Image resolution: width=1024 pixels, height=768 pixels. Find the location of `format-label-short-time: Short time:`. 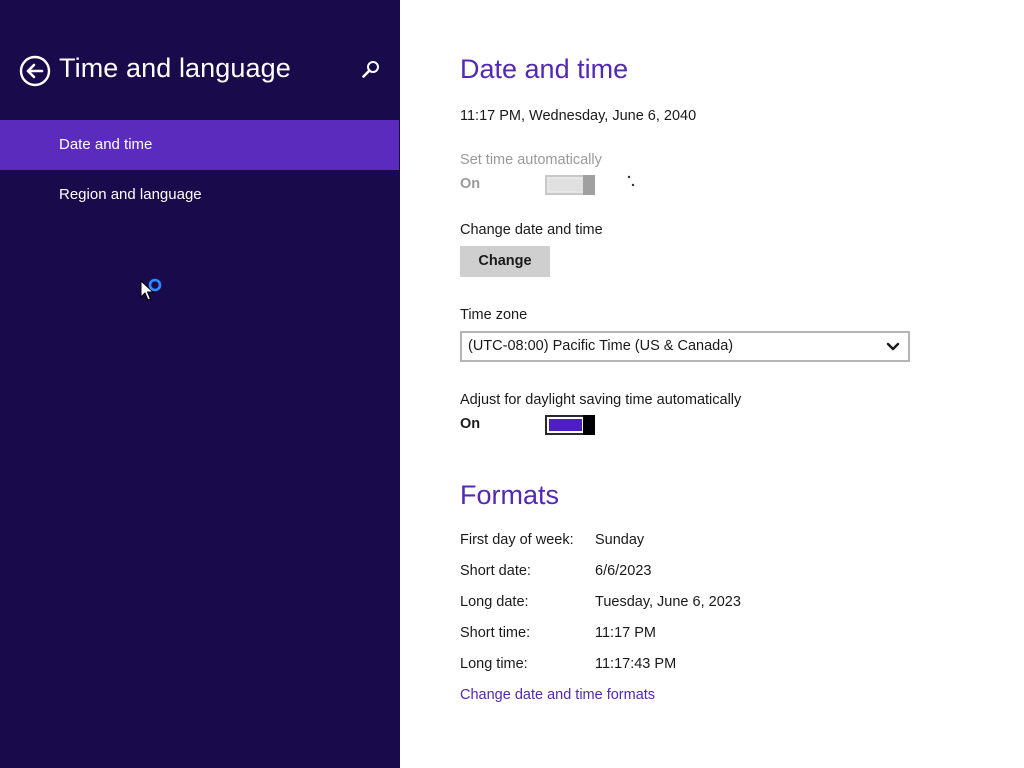

format-label-short-time: Short time: is located at coordinates (495, 633).